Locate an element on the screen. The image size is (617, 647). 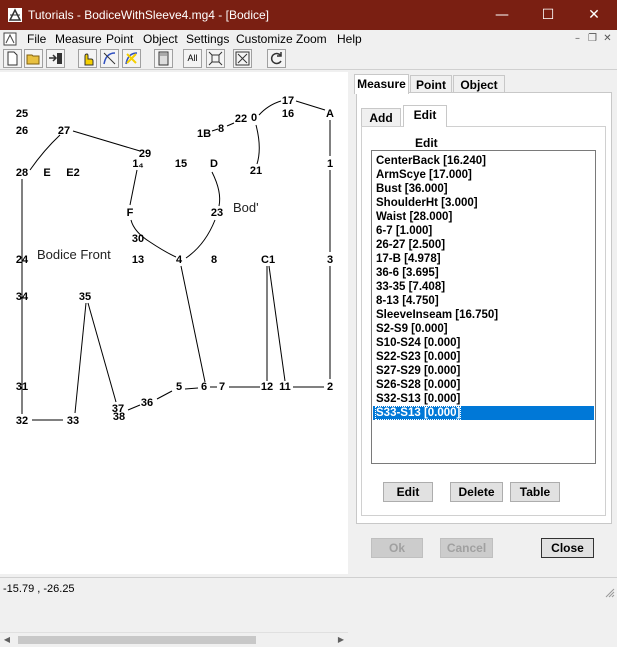
point-label: 28 is located at coordinates (22, 173).